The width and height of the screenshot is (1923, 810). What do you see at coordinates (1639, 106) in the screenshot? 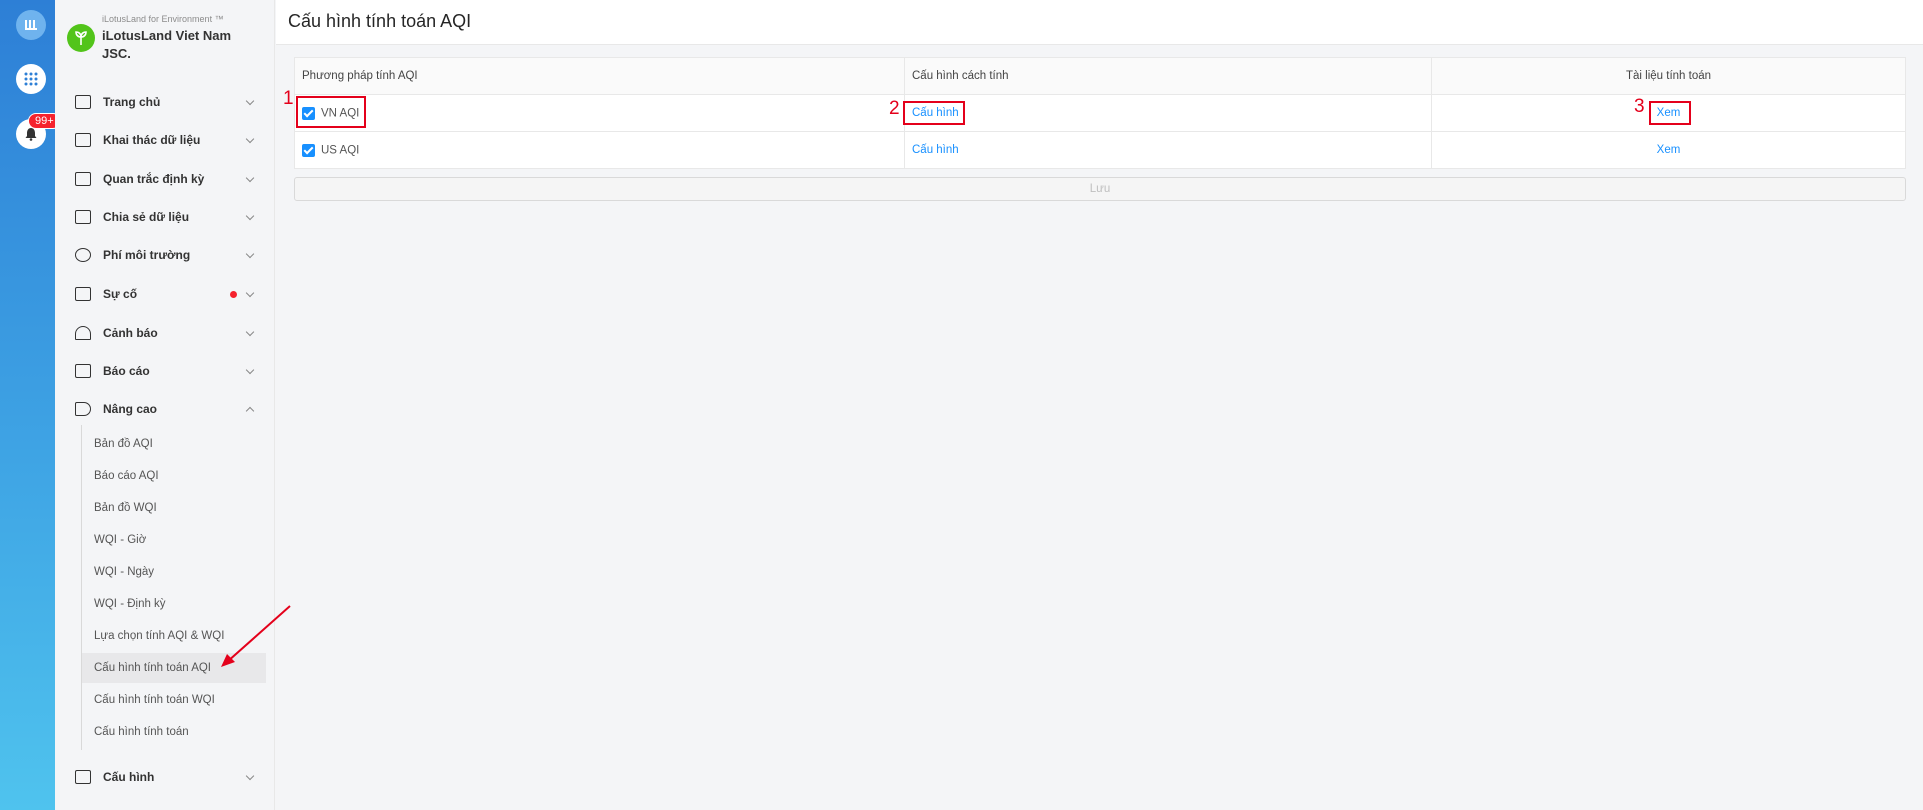
I see `annotation-number: 3` at bounding box center [1639, 106].